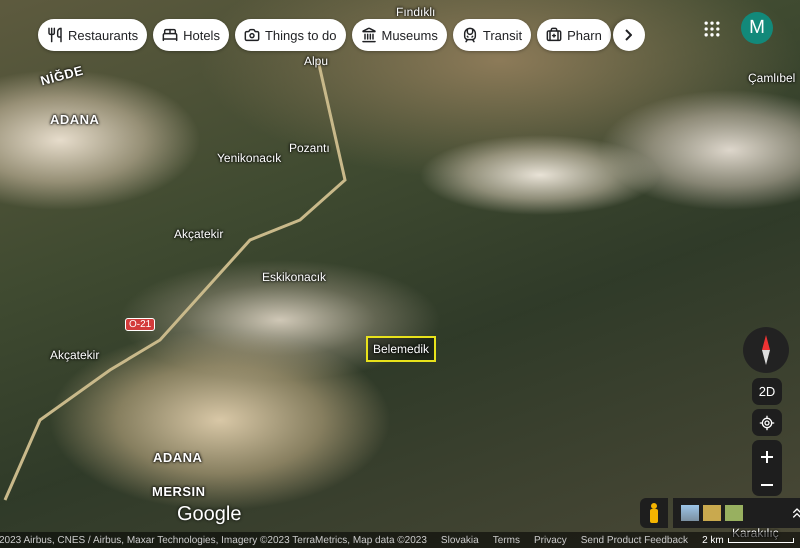 The image size is (800, 548). I want to click on category-chip: Museums, so click(399, 35).